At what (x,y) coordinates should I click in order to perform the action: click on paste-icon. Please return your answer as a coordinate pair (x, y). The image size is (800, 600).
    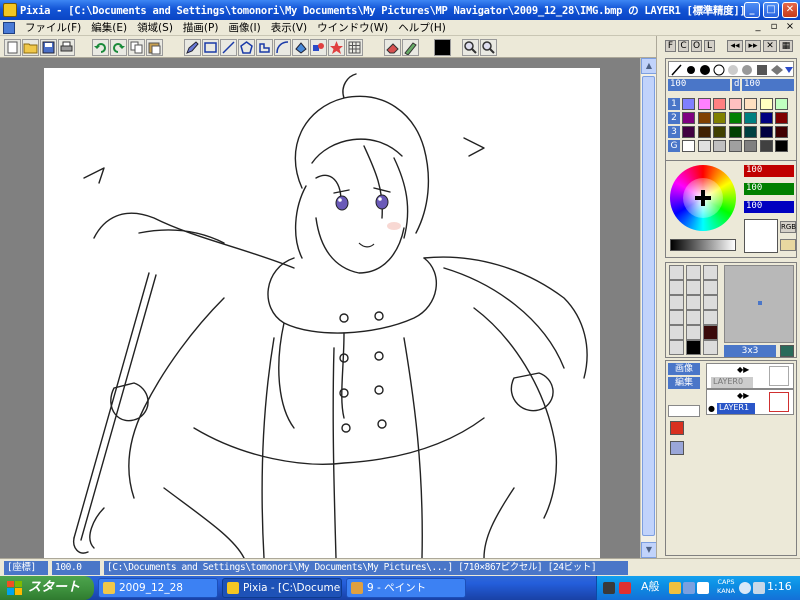
    Looking at the image, I should click on (154, 47).